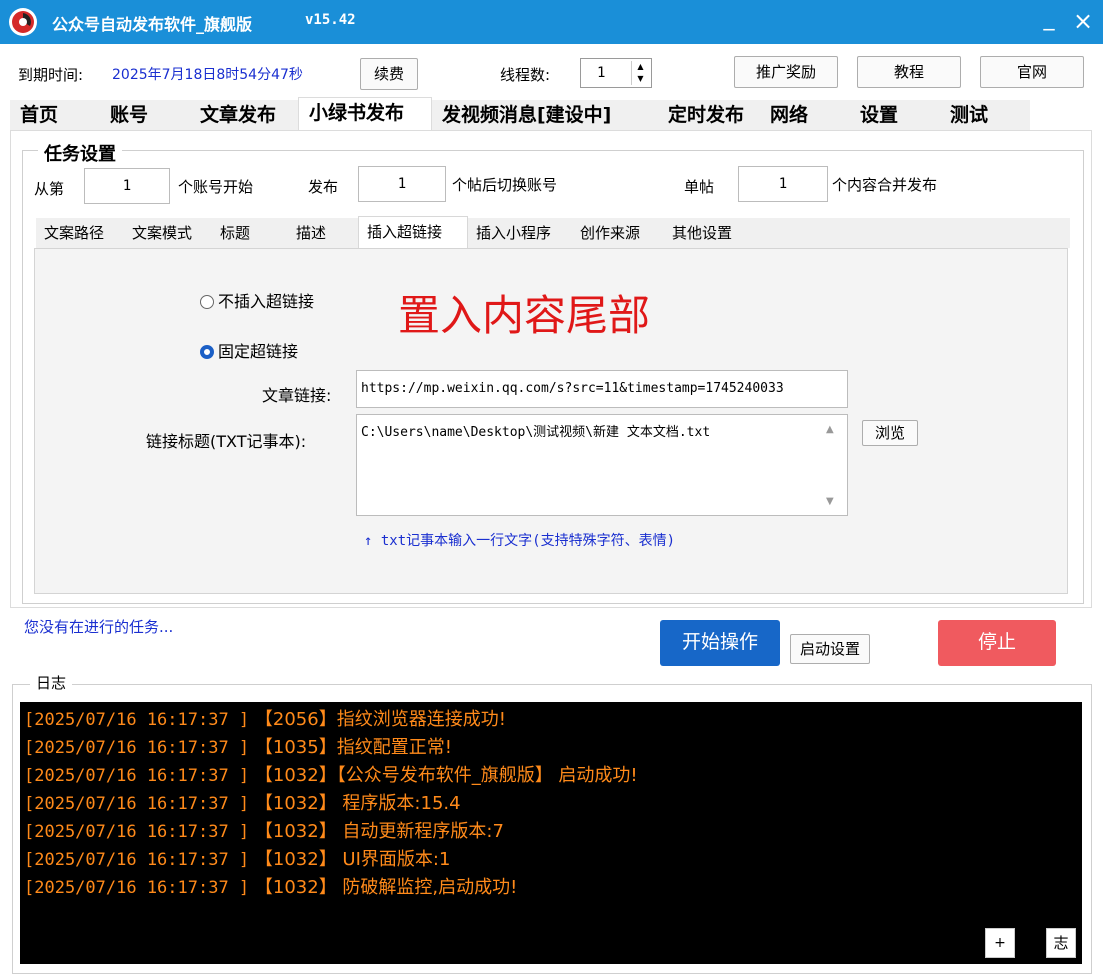 The image size is (1103, 980). I want to click on subtab-copy-path: 文案路径, so click(80, 233).